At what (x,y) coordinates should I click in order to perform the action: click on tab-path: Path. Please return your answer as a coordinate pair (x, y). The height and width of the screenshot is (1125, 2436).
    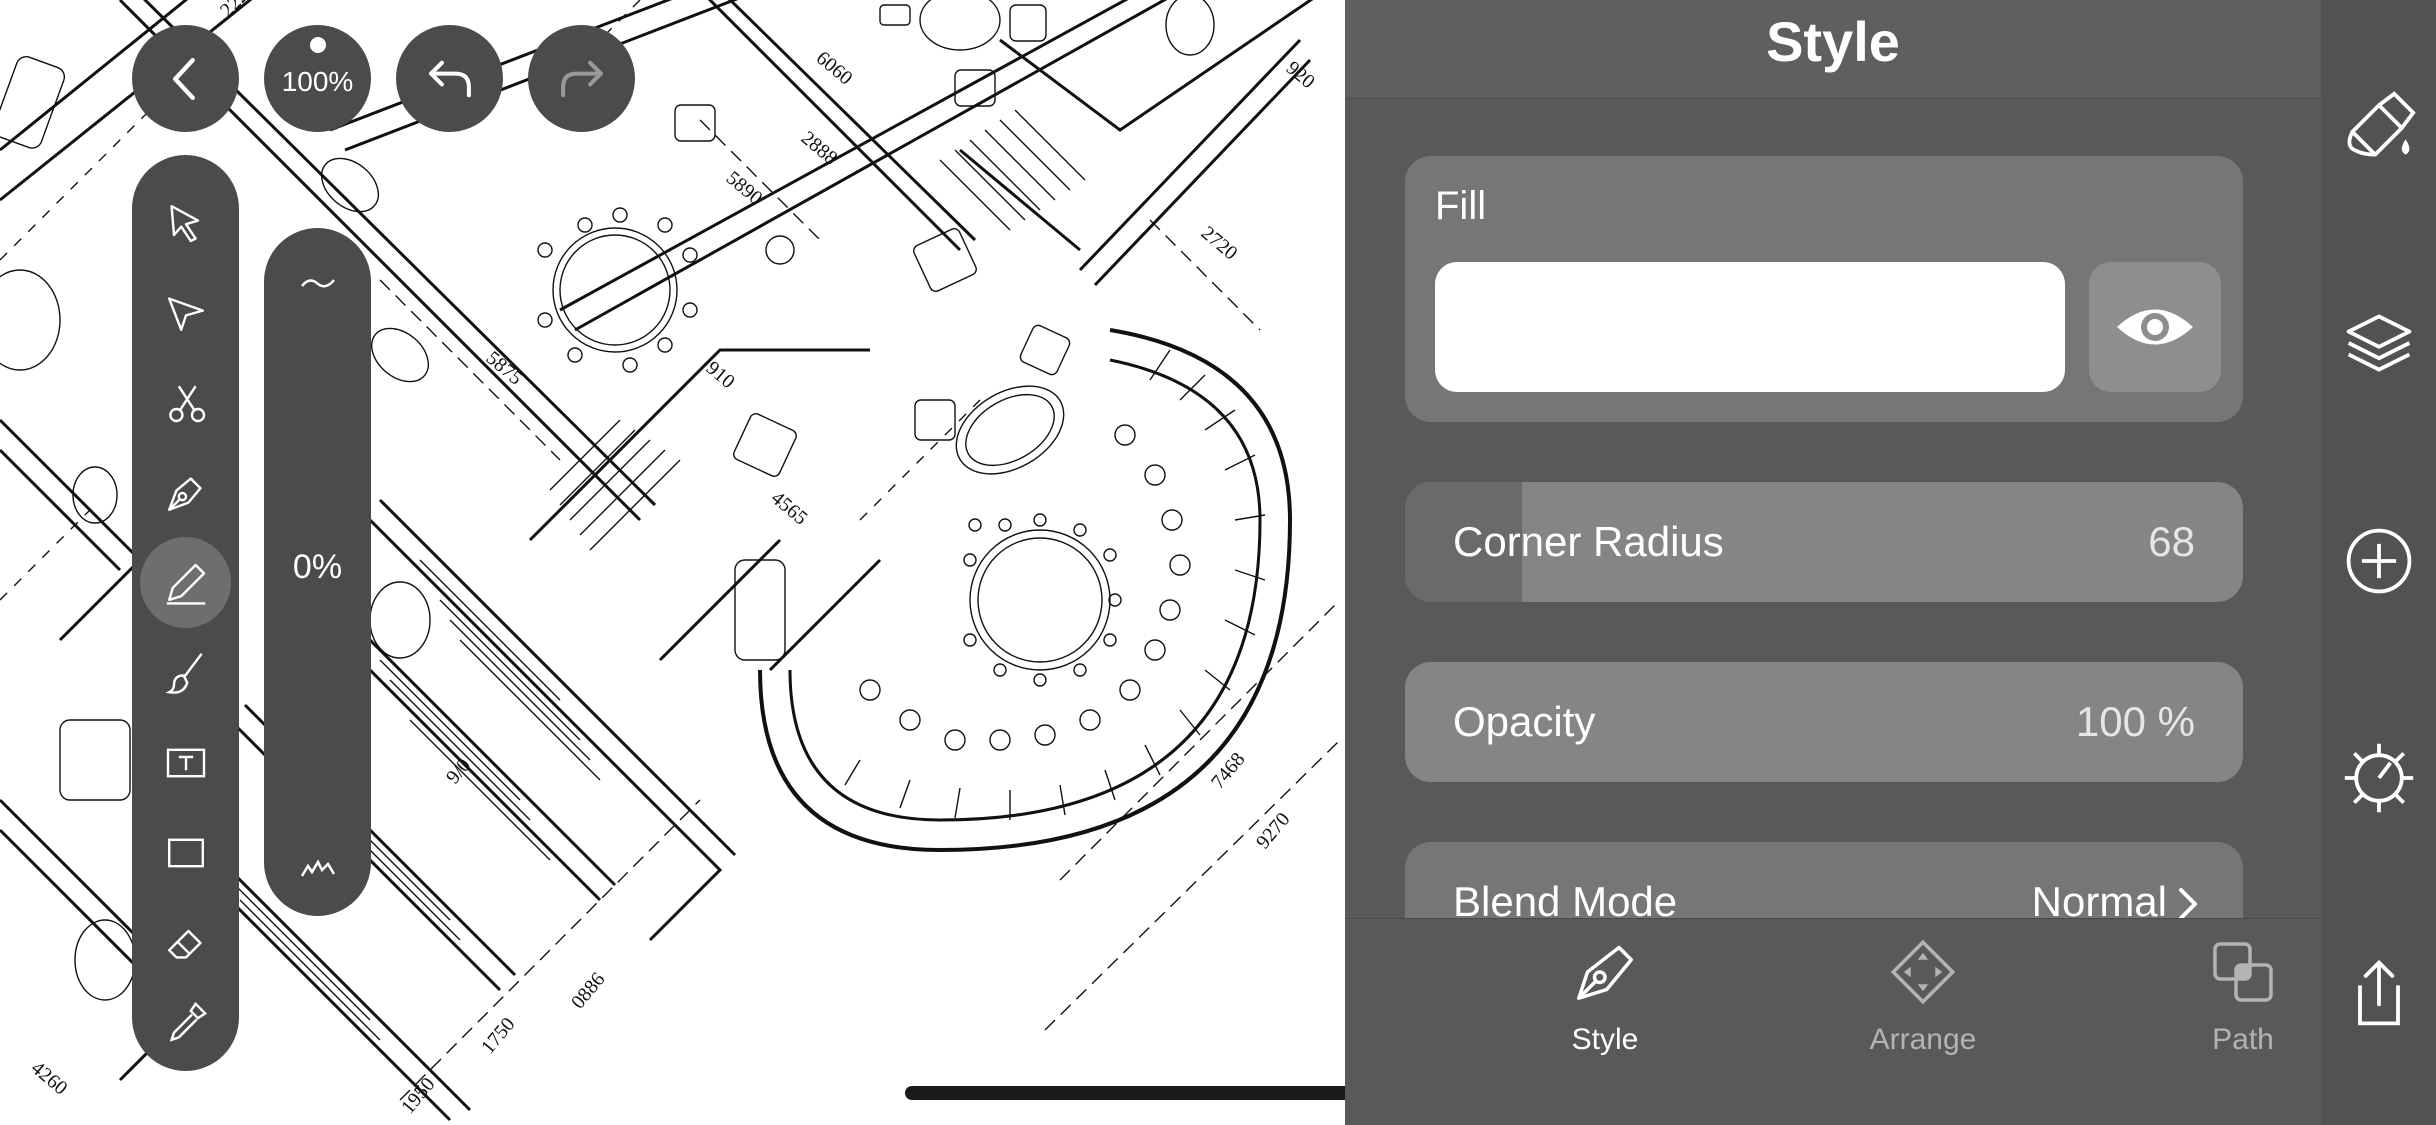
    Looking at the image, I should click on (2232, 997).